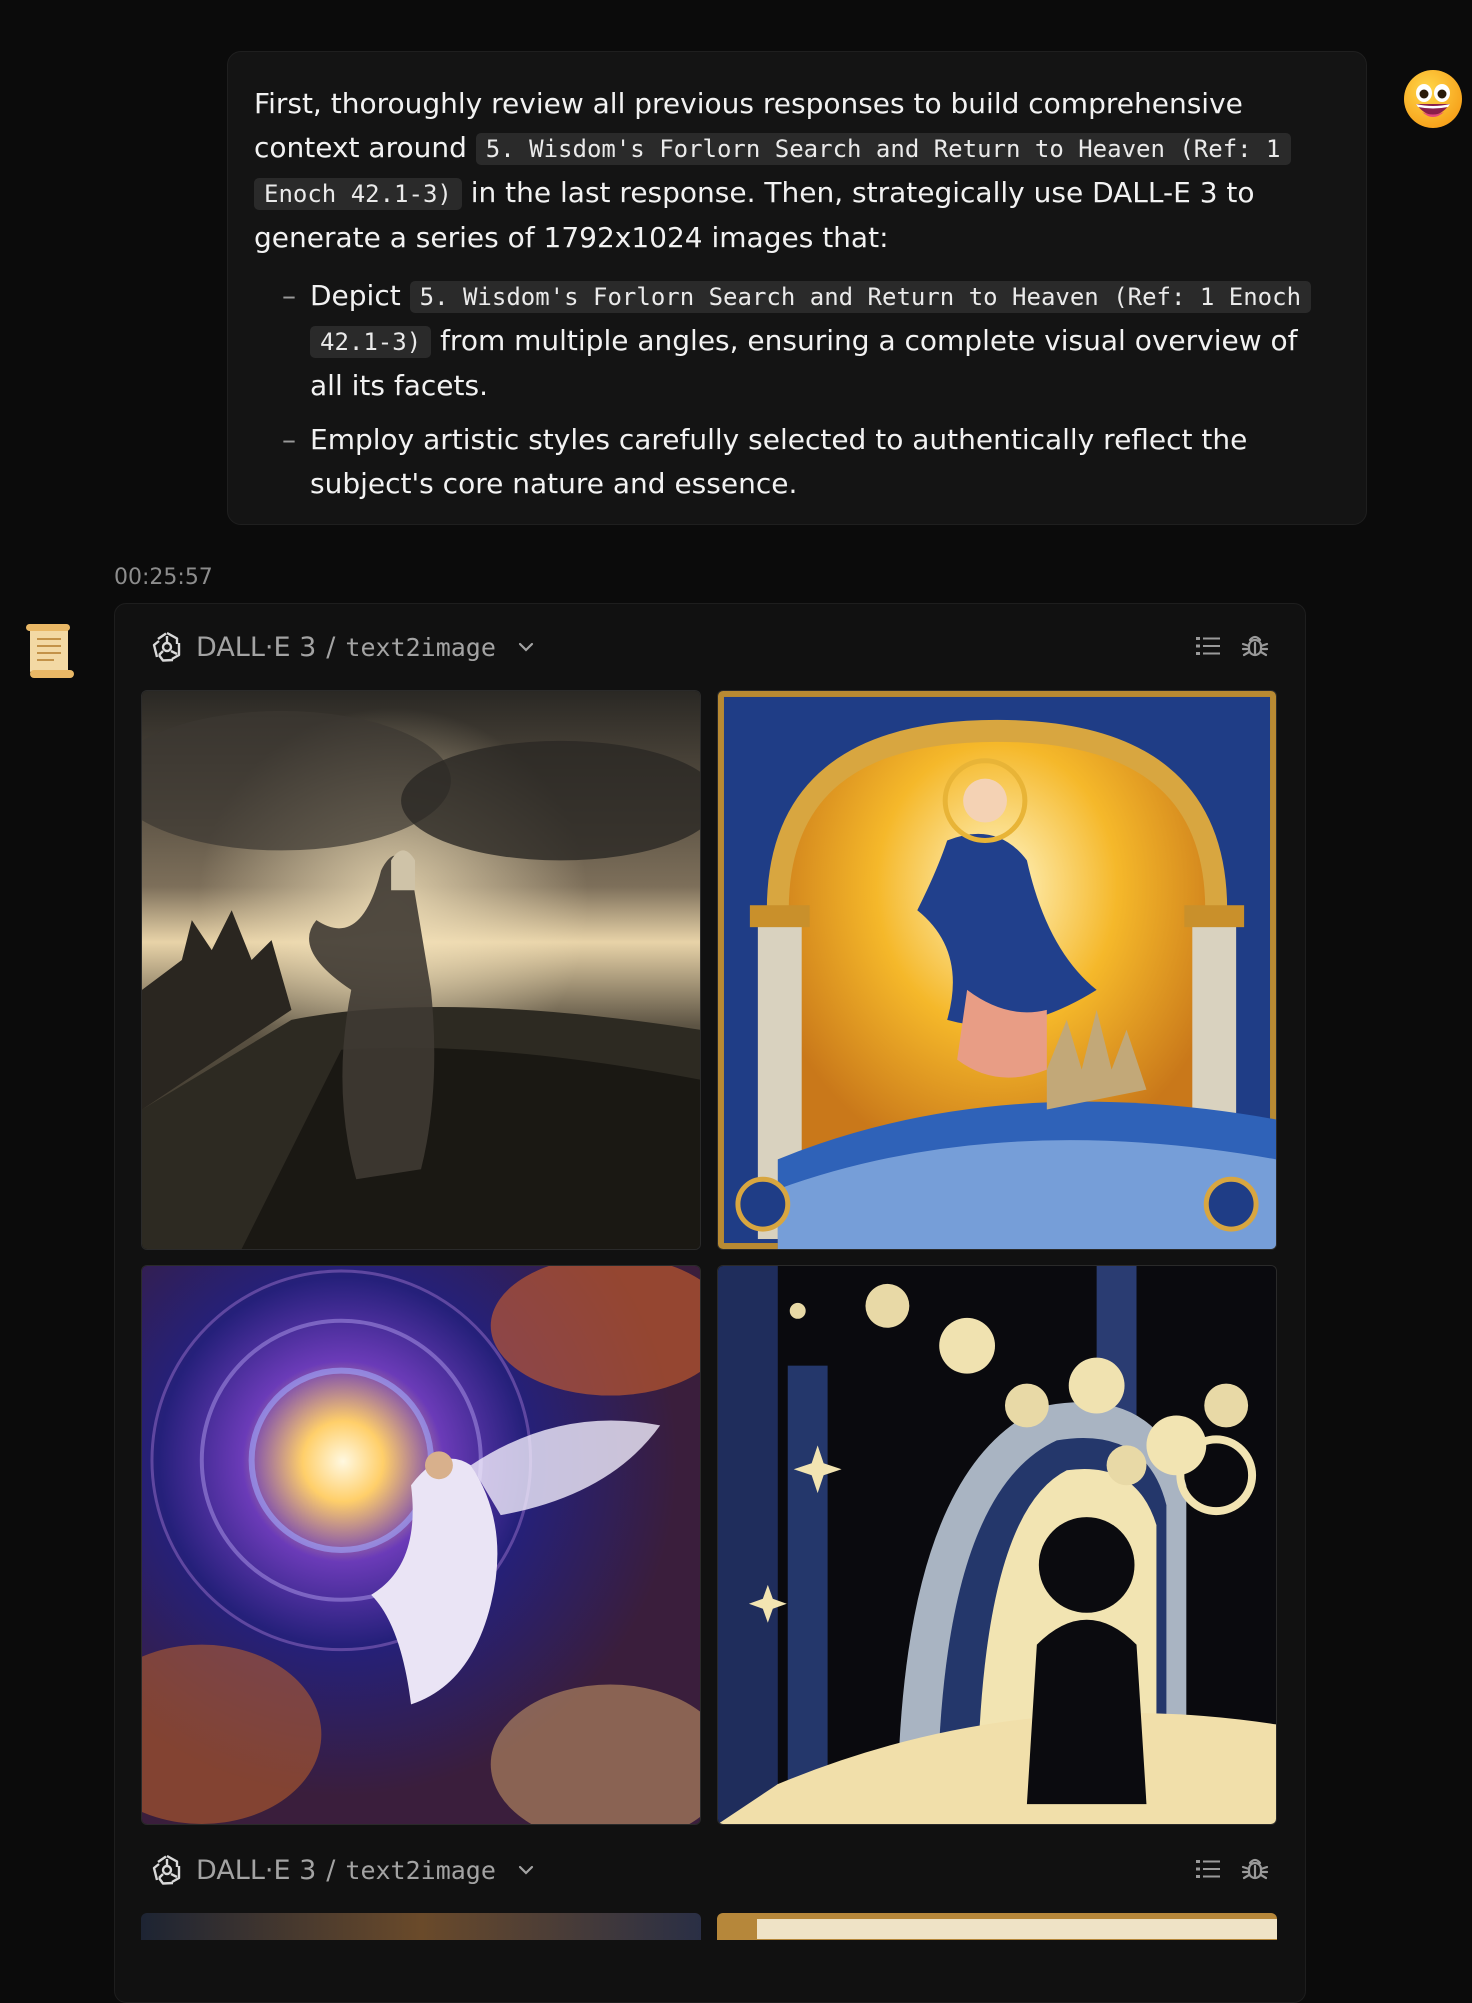  I want to click on assistant-avatar, so click(50, 651).